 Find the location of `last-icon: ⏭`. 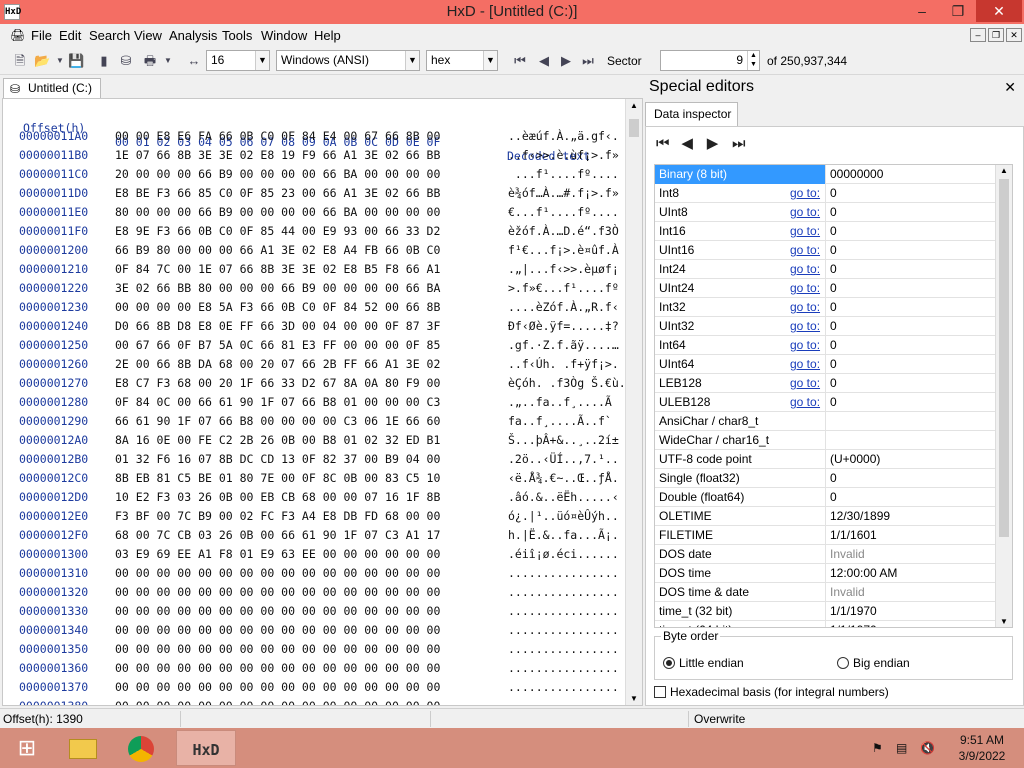

last-icon: ⏭ is located at coordinates (743, 143).